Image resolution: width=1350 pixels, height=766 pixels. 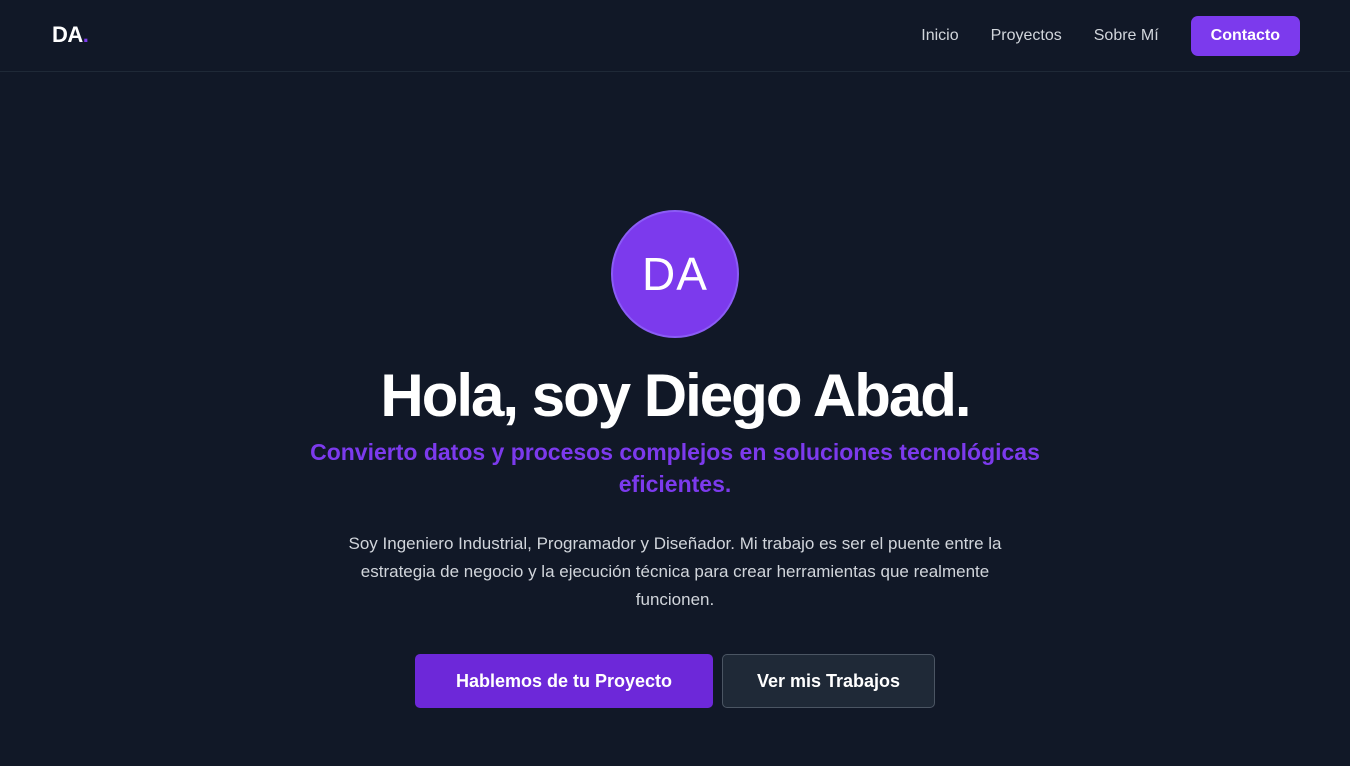 I want to click on talk-project-button: Hablemos de tu Proyecto, so click(x=564, y=681).